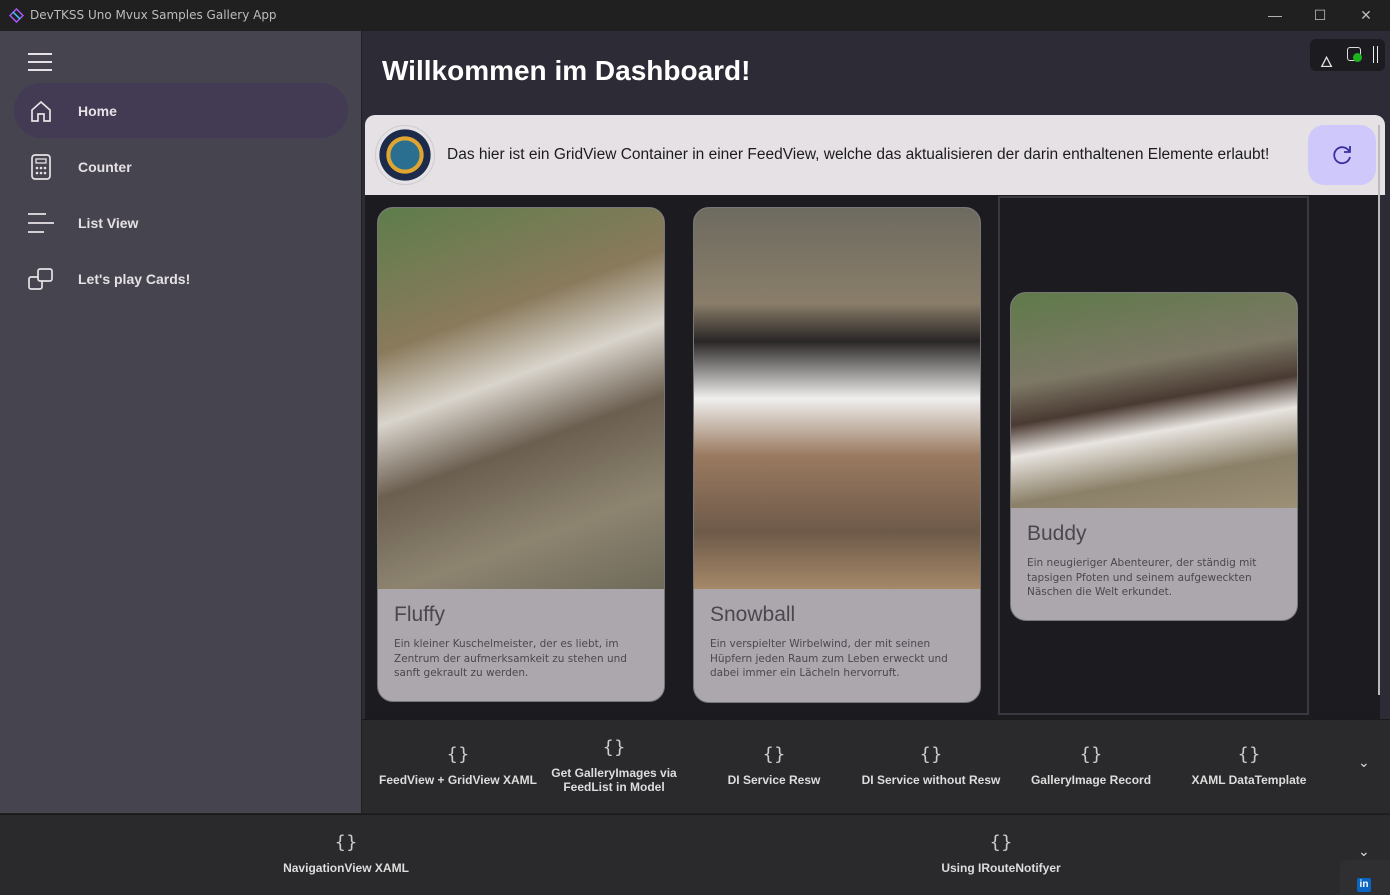 Image resolution: width=1390 pixels, height=895 pixels. What do you see at coordinates (181, 110) in the screenshot?
I see `sidebar-item-home: Home` at bounding box center [181, 110].